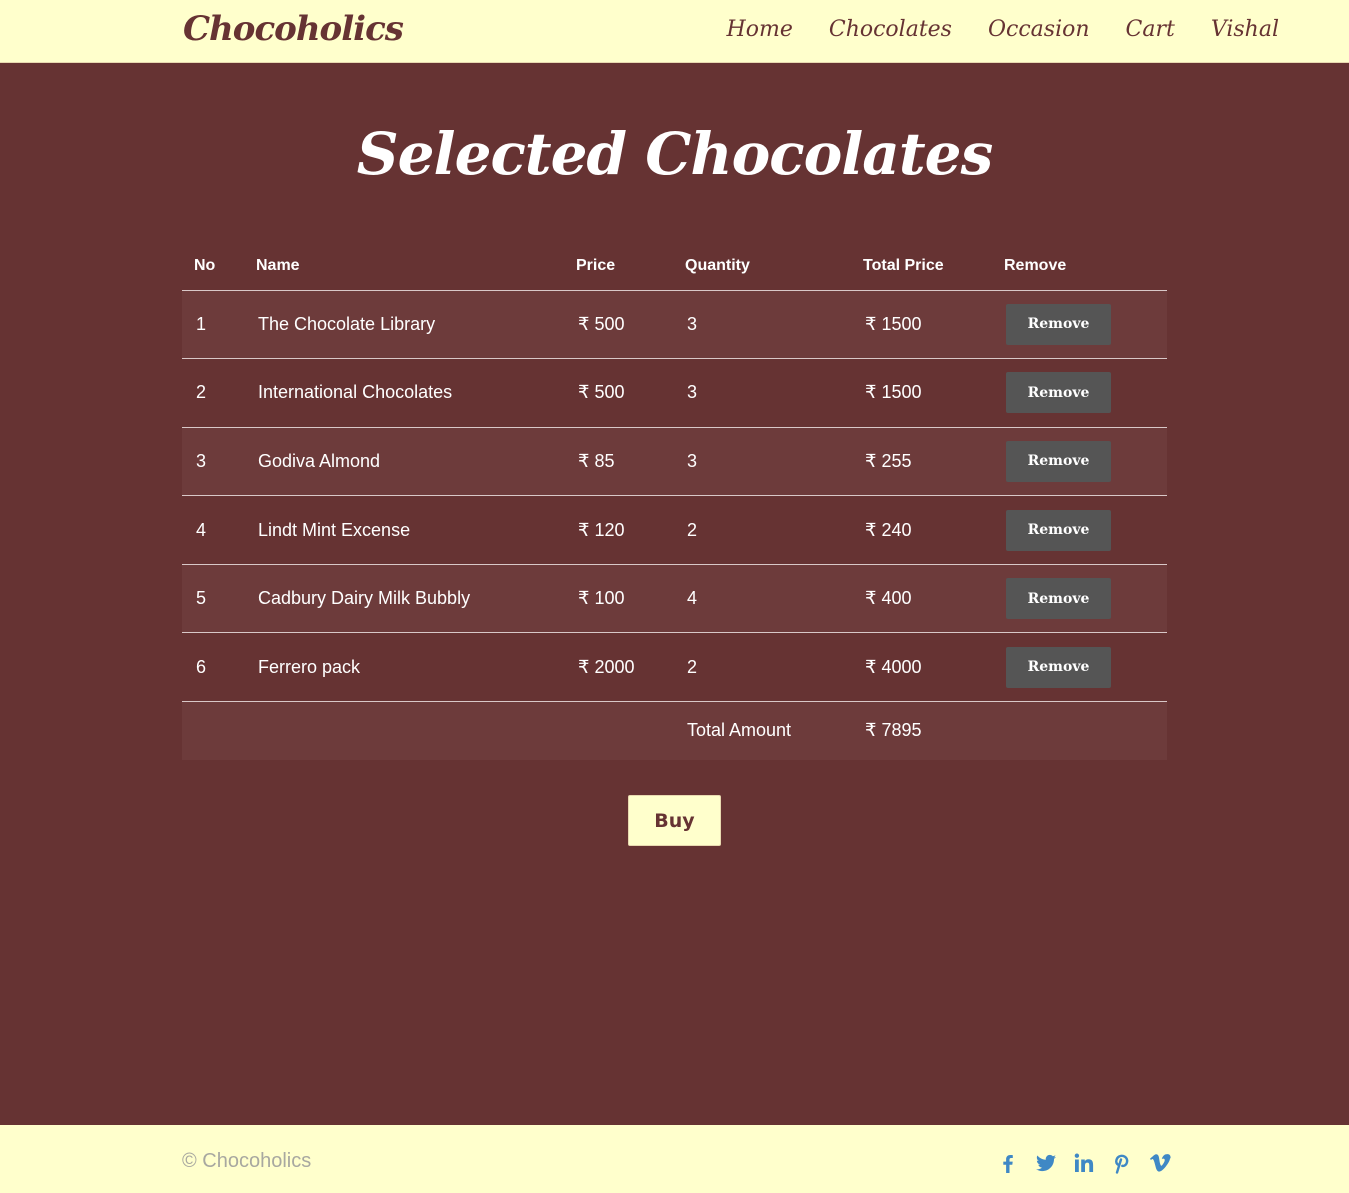 This screenshot has width=1349, height=1193. What do you see at coordinates (893, 730) in the screenshot?
I see `total-amount-value: ₹ 7895` at bounding box center [893, 730].